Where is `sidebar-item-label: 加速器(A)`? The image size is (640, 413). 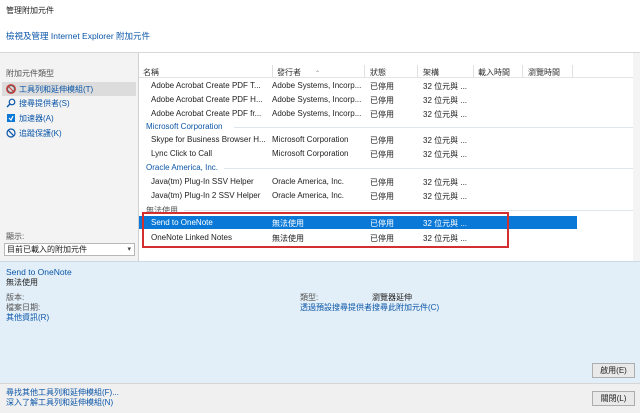
sidebar-item-label: 加速器(A) is located at coordinates (36, 118).